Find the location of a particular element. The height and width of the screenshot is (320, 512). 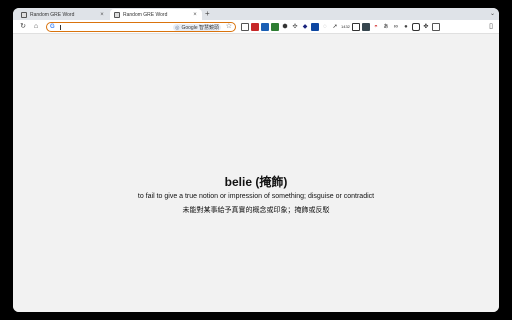

google-lens-button: ◎ Google 智慧鏡頭 is located at coordinates (197, 27).